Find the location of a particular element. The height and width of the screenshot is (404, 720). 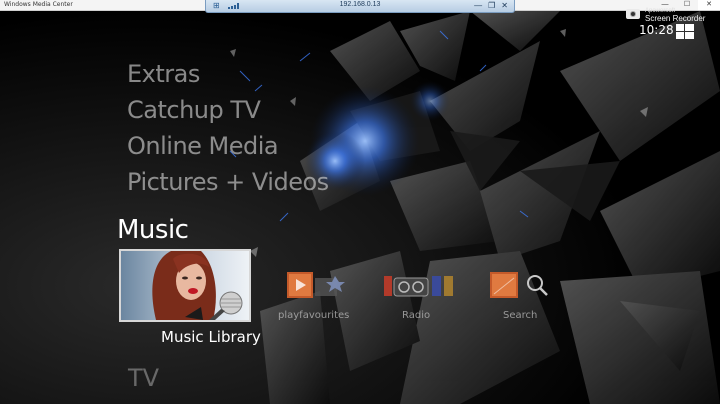

minimize-icon: — is located at coordinates (478, 6).